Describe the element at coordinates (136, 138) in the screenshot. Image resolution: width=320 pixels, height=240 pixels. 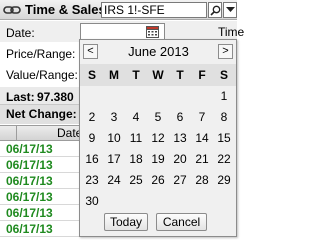
I see `calendar-day: 11` at that location.